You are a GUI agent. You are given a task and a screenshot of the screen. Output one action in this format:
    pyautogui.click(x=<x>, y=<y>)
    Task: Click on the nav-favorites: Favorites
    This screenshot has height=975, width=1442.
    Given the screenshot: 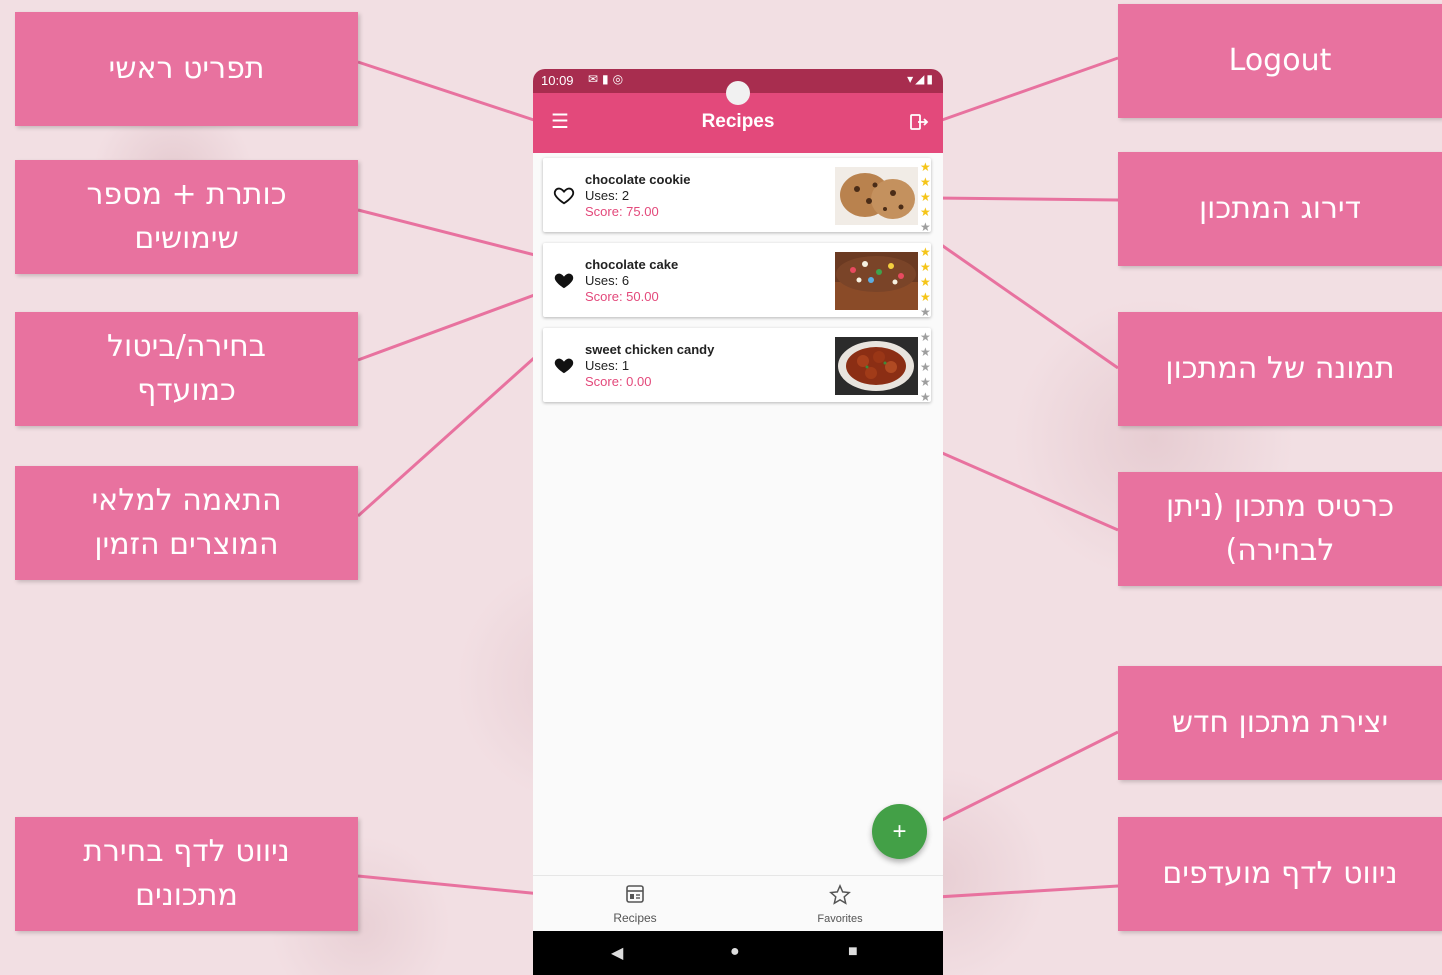 What is the action you would take?
    pyautogui.click(x=840, y=904)
    